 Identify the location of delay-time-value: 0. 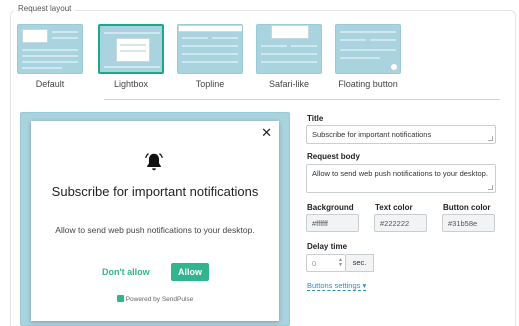
(314, 263).